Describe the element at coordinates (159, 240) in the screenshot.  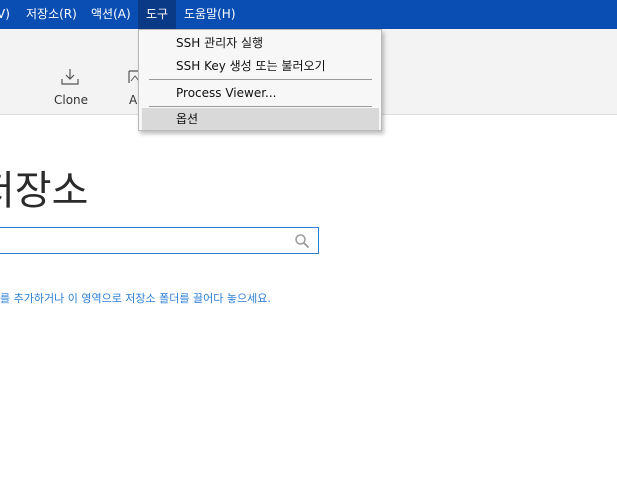
I see `search-input` at that location.